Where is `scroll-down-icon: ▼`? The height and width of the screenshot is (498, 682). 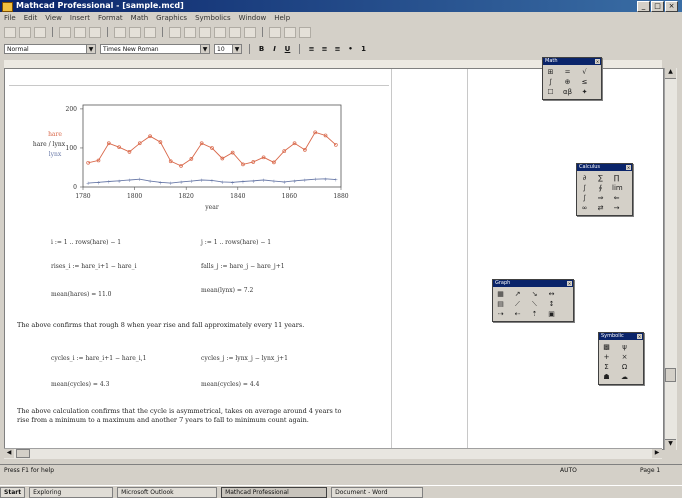
scroll-down-icon: ▼ is located at coordinates (670, 444).